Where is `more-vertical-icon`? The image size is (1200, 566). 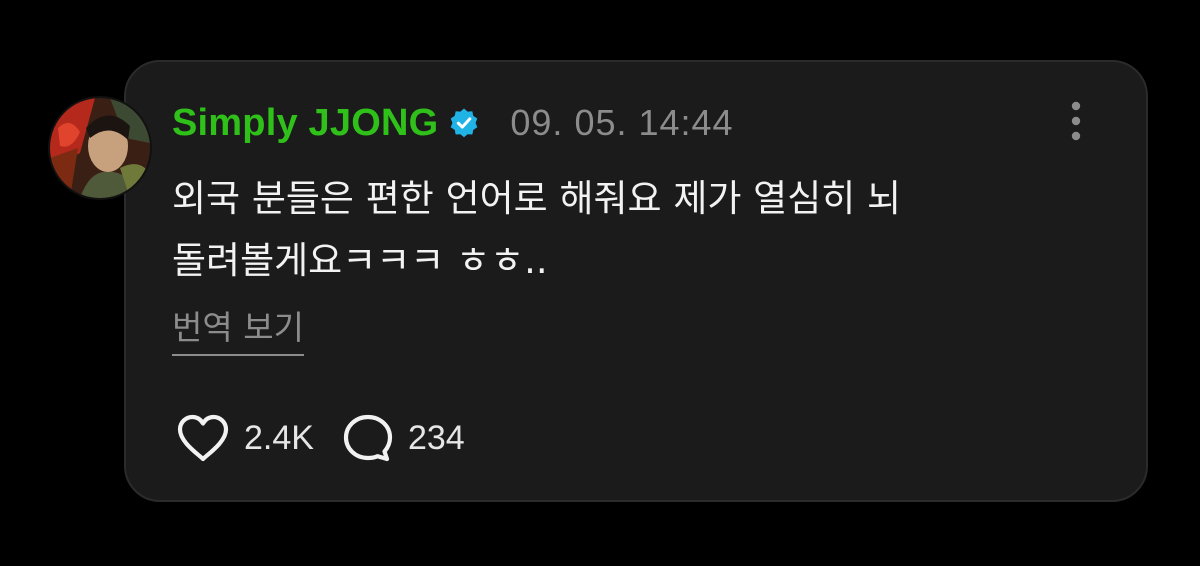 more-vertical-icon is located at coordinates (1076, 121).